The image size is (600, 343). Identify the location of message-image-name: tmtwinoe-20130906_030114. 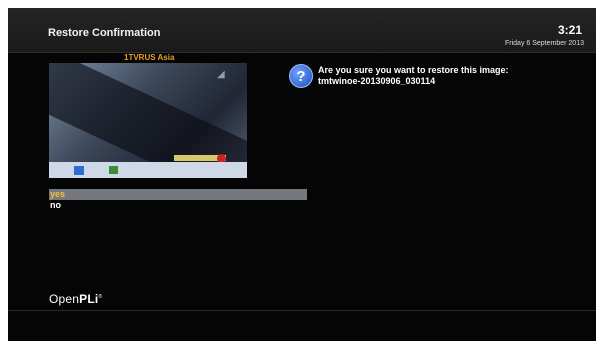
(377, 81).